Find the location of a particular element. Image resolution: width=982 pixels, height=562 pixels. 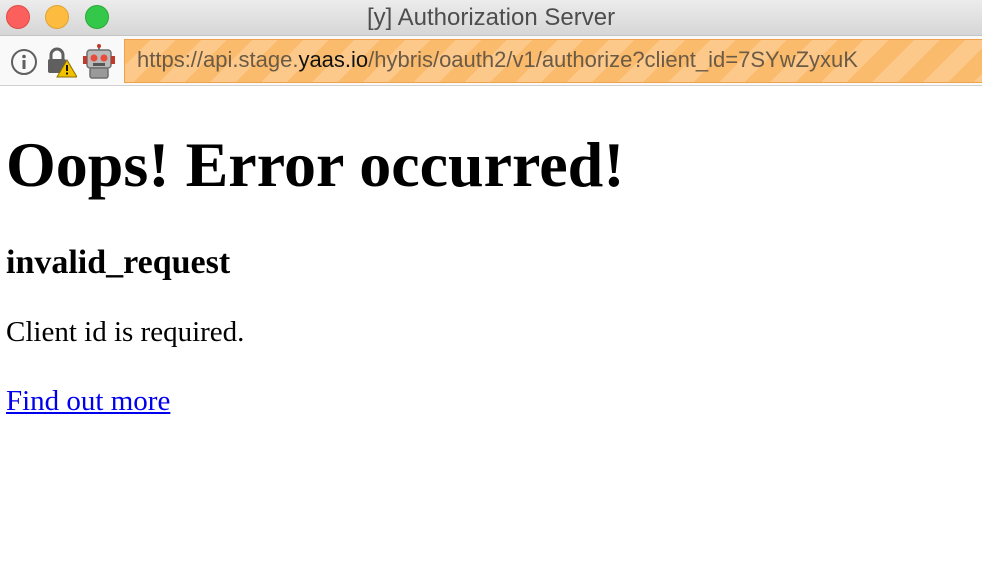

window-titlebar: [y] Authorization Server is located at coordinates (491, 18).